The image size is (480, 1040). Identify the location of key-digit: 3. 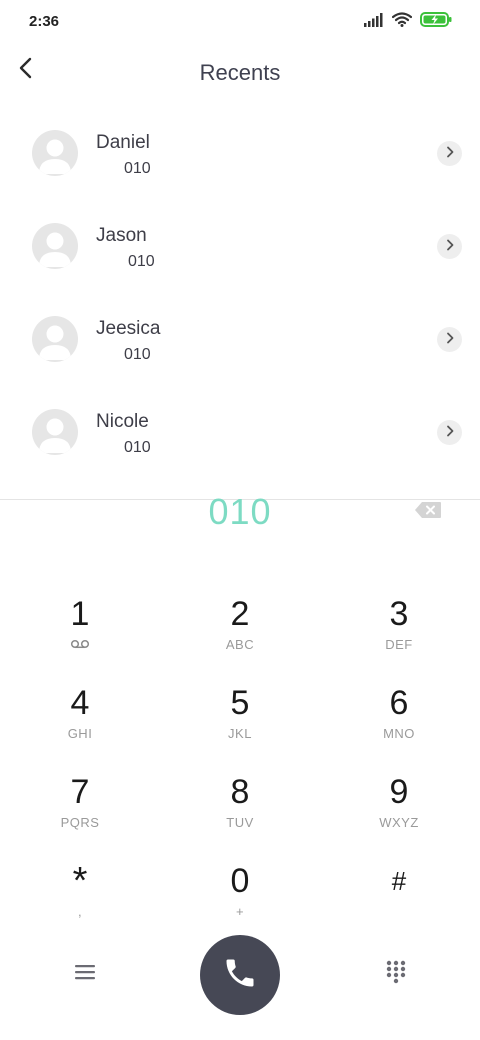
(399, 614).